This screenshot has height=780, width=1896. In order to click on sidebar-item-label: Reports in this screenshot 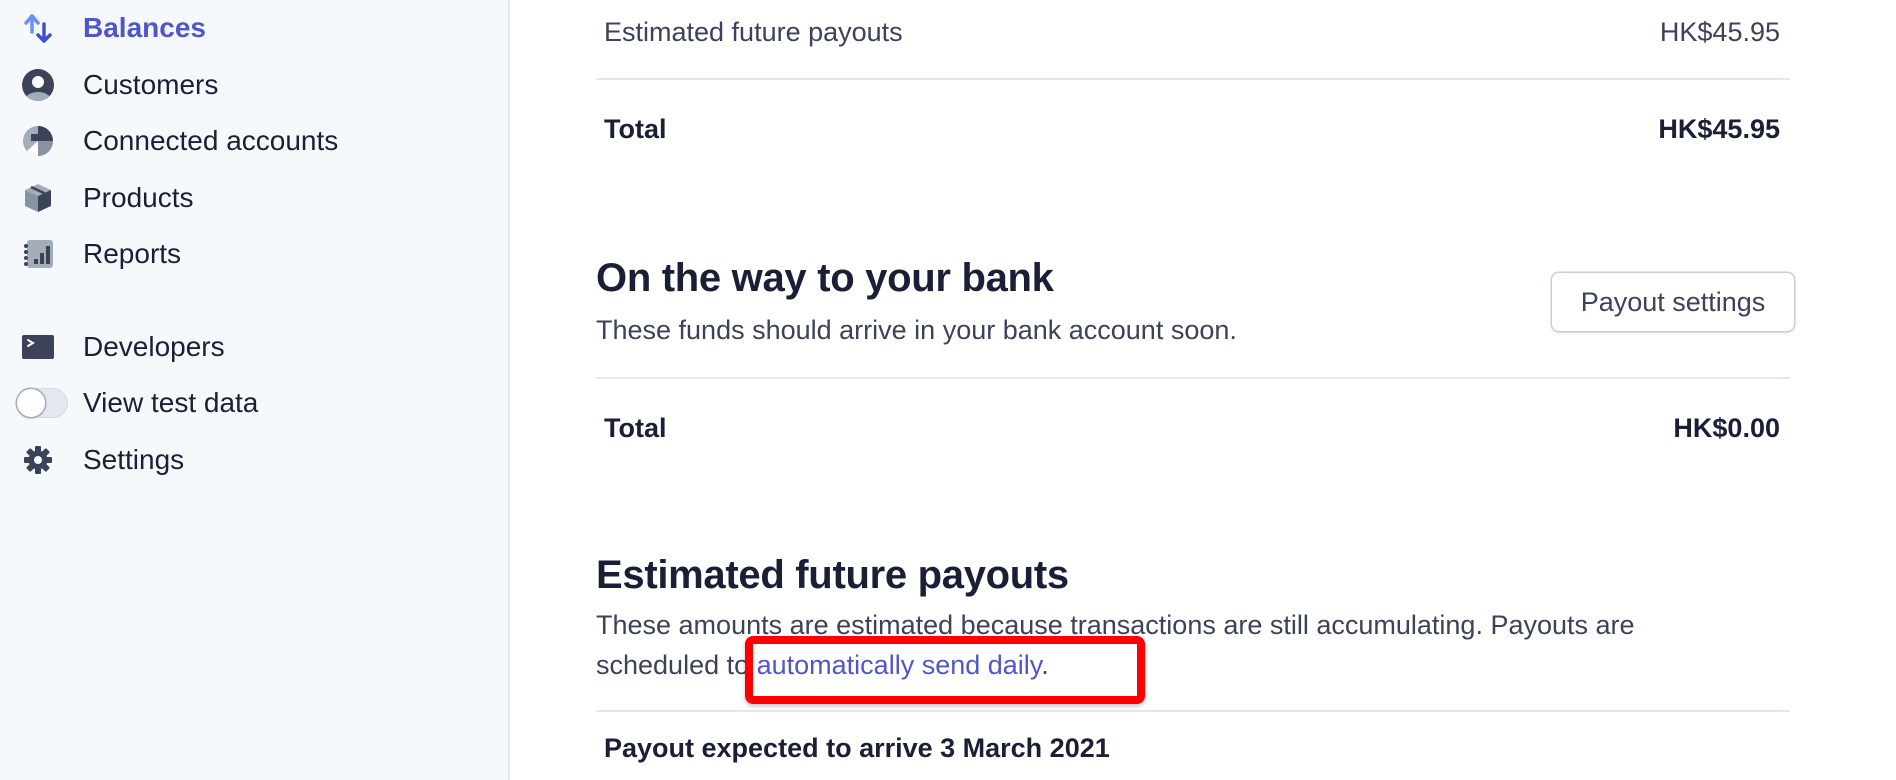, I will do `click(132, 253)`.